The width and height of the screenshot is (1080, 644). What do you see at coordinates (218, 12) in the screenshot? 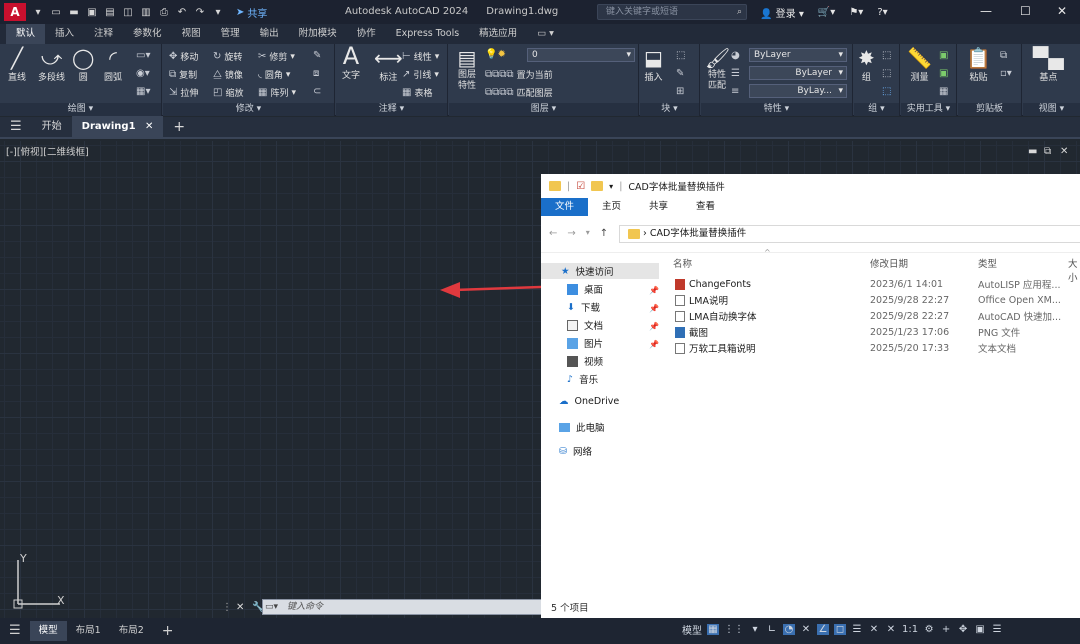
I see `customize-icon: ▾` at bounding box center [218, 12].